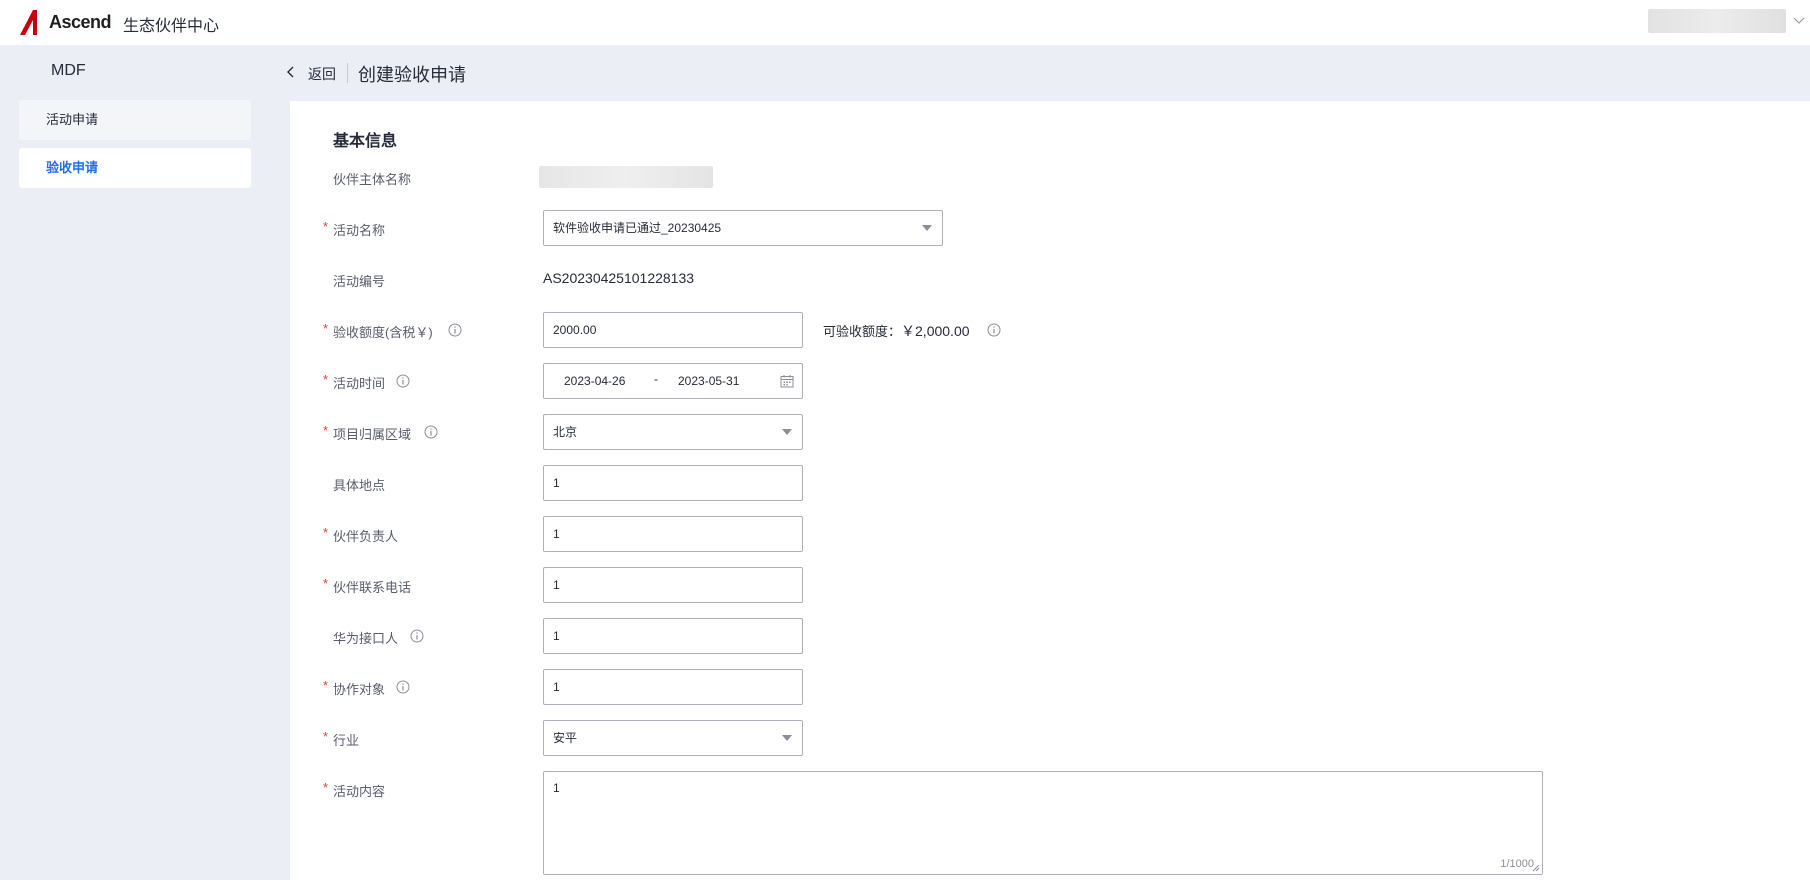 The image size is (1810, 880). What do you see at coordinates (673, 483) in the screenshot?
I see `location-input: 1` at bounding box center [673, 483].